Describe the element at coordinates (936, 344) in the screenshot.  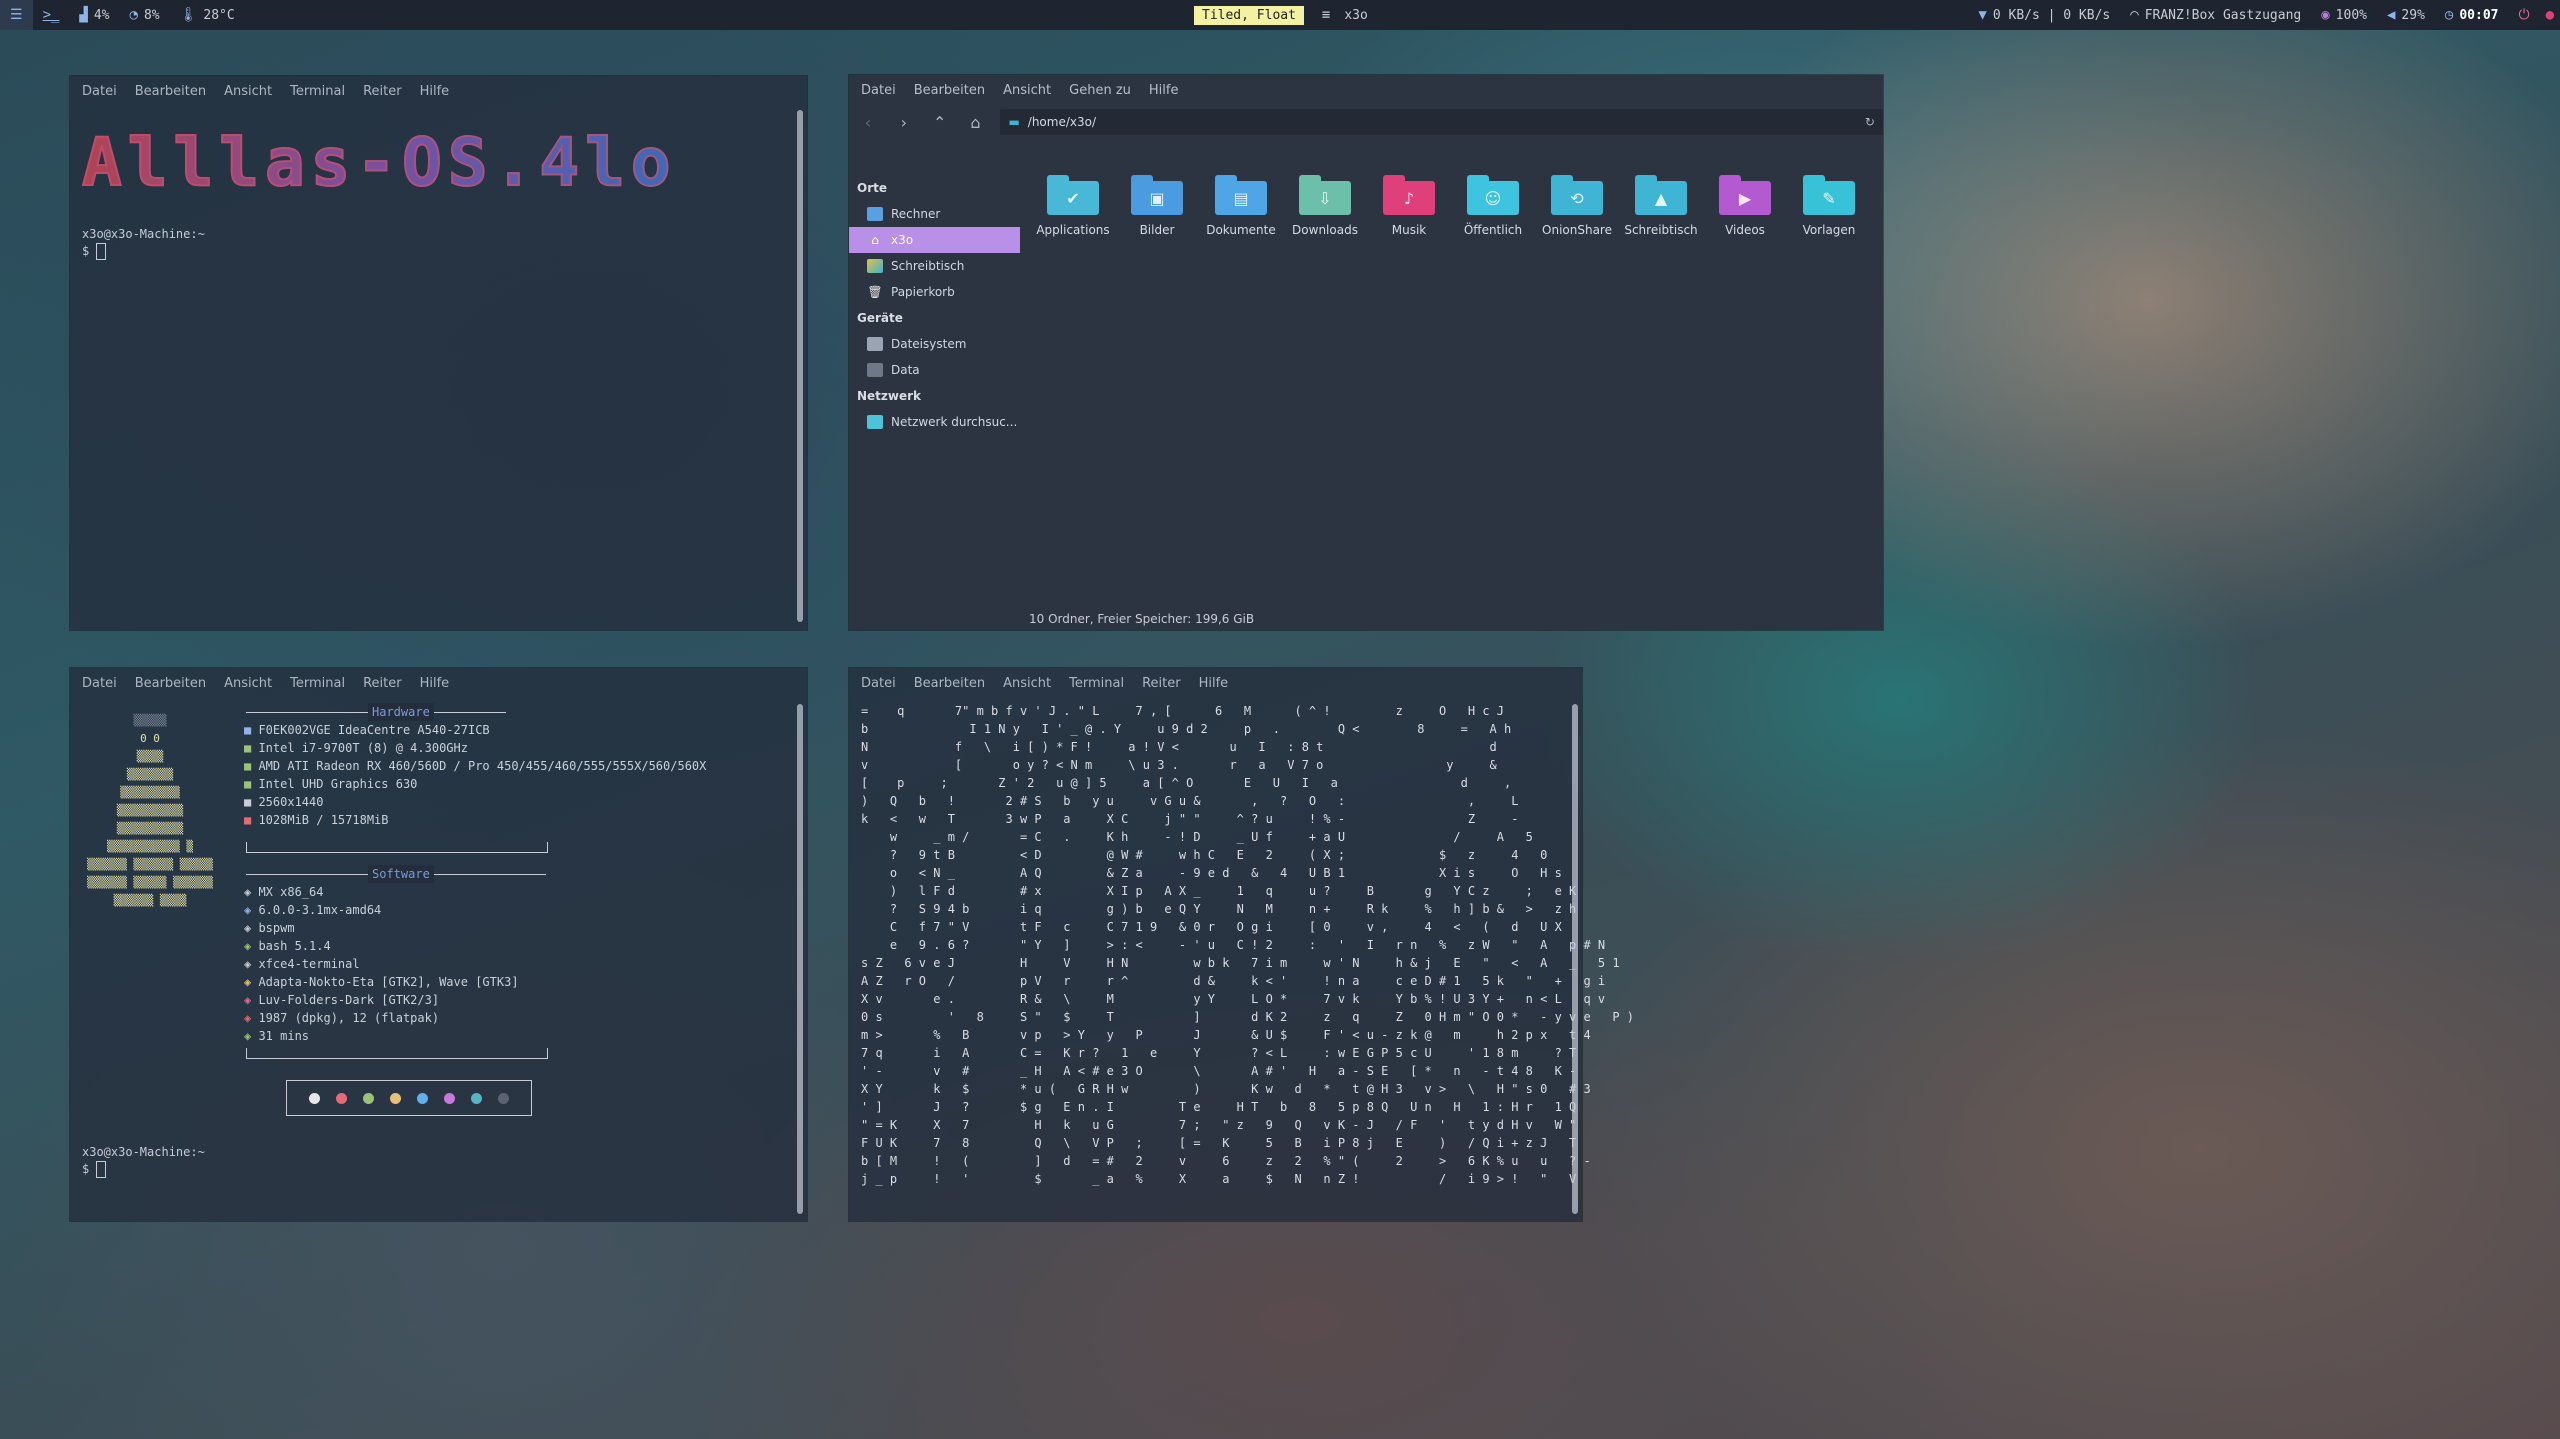
I see `sidebar-item-dateisystem: Dateisystem` at that location.